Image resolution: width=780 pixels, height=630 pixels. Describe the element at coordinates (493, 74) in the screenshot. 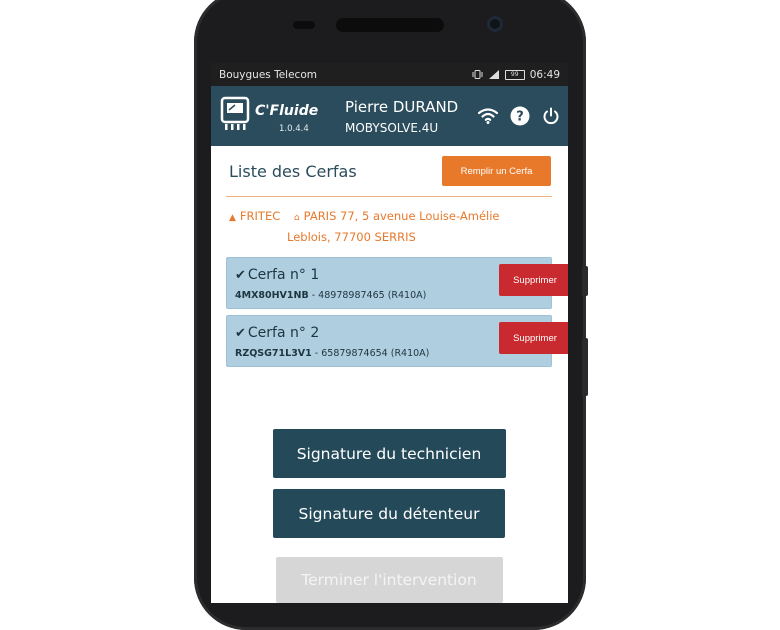

I see `signal-icon` at that location.